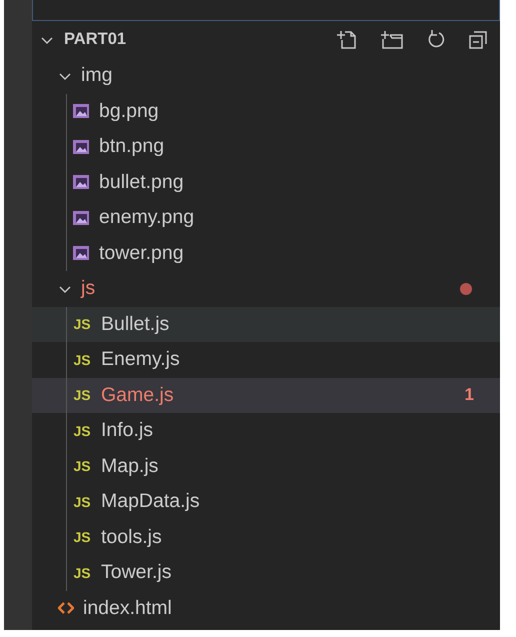 The height and width of the screenshot is (637, 516). I want to click on file-name: bullet.png, so click(141, 182).